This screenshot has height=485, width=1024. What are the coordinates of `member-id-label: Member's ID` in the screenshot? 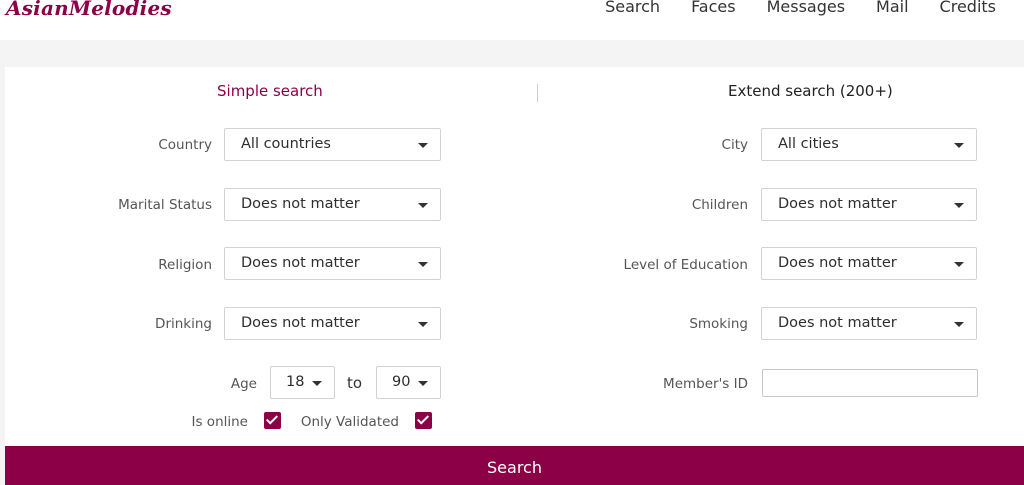 It's located at (705, 384).